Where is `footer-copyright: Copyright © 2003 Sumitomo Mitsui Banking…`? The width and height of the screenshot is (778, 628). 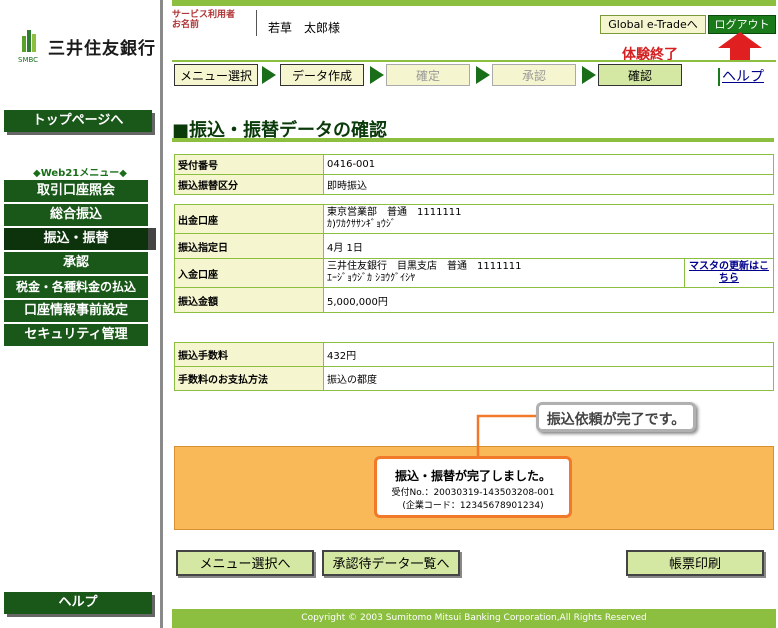 footer-copyright: Copyright © 2003 Sumitomo Mitsui Banking… is located at coordinates (474, 618).